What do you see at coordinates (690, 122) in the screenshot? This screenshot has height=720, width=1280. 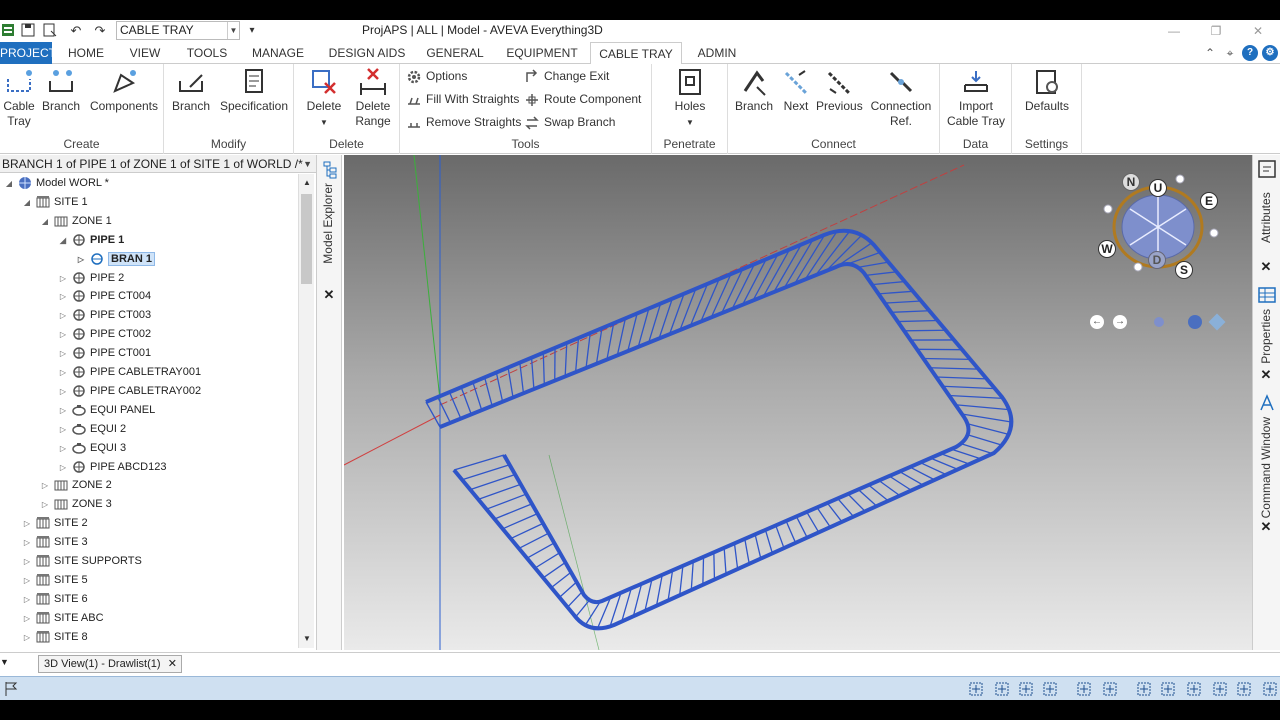 I see `holes-dropdown-icon: ▼` at bounding box center [690, 122].